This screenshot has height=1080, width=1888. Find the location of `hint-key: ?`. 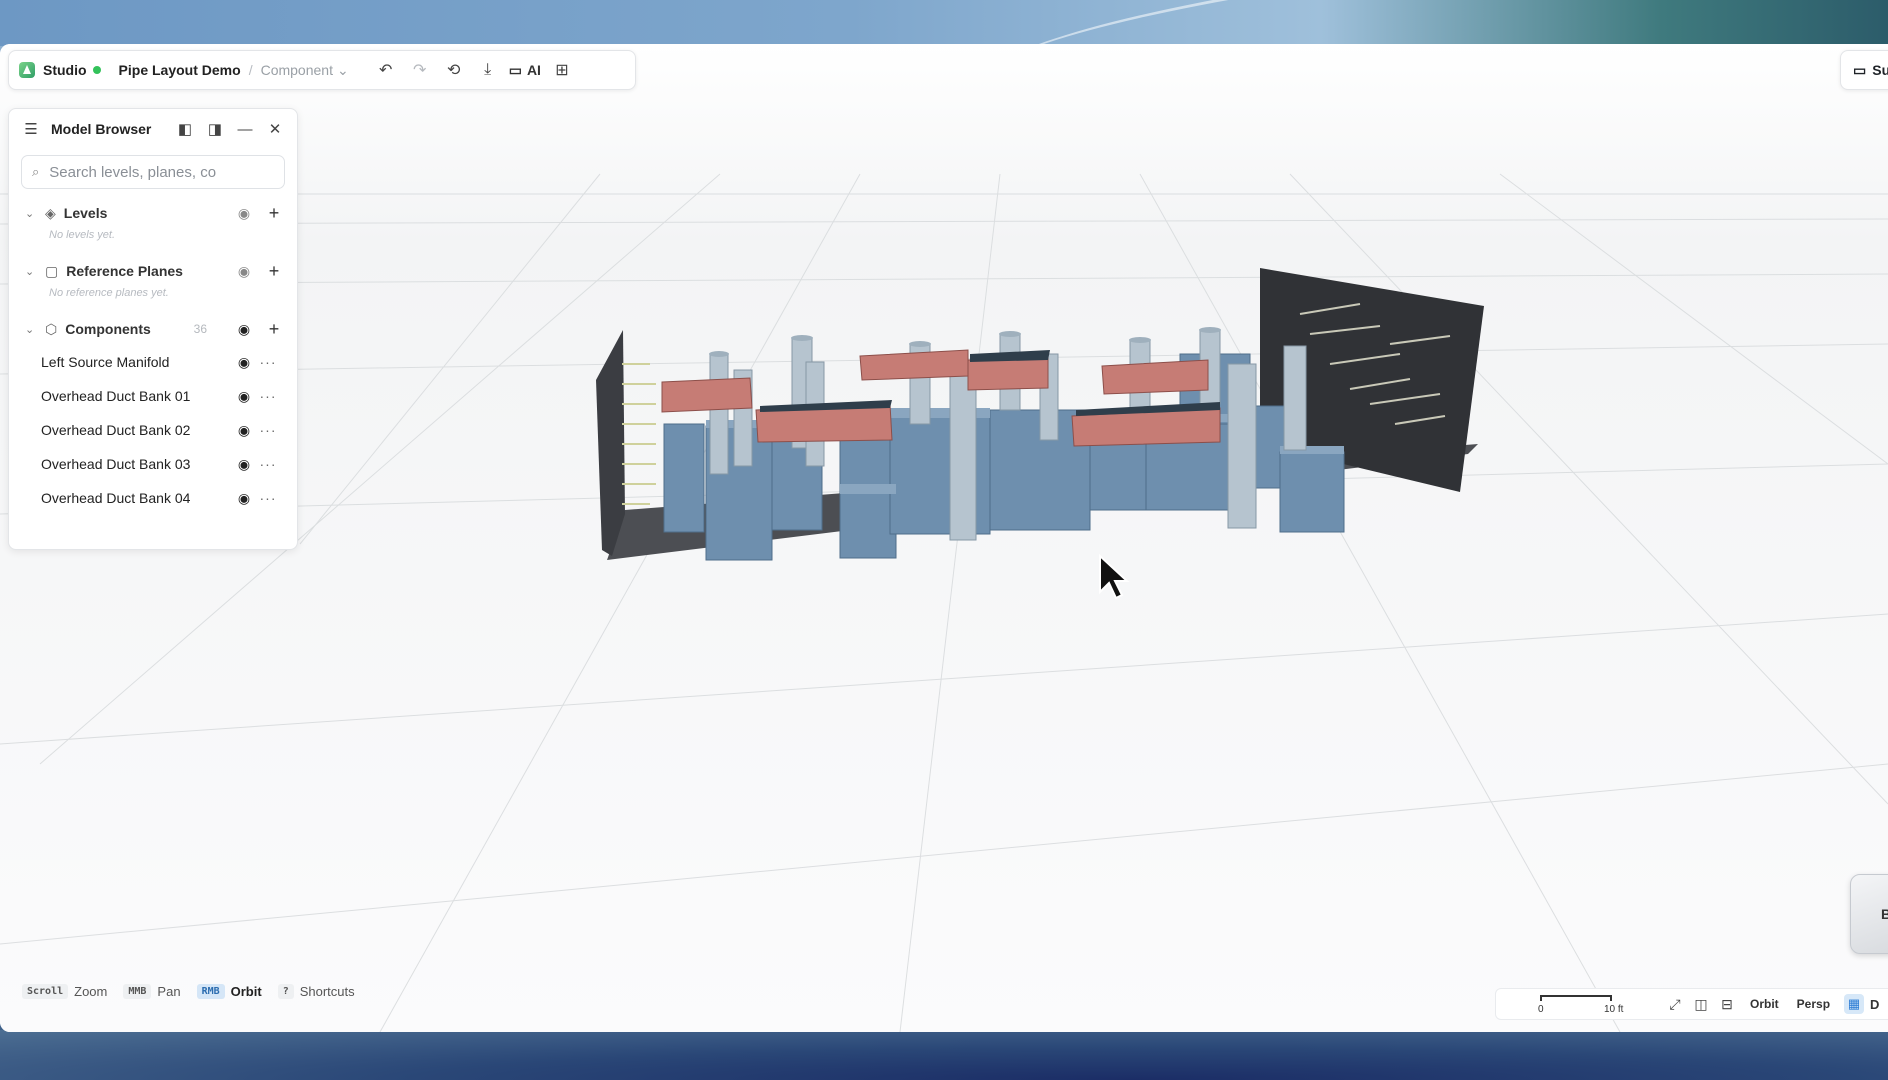

hint-key: ? is located at coordinates (285, 991).